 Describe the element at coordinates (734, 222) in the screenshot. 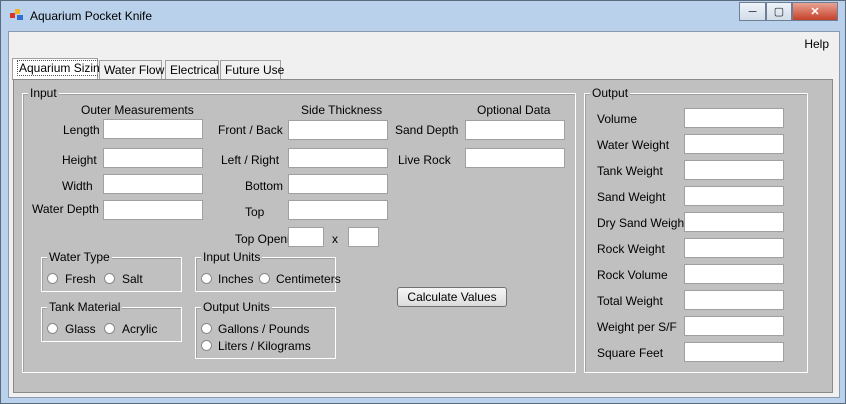

I see `dry-sand-weight-output` at that location.